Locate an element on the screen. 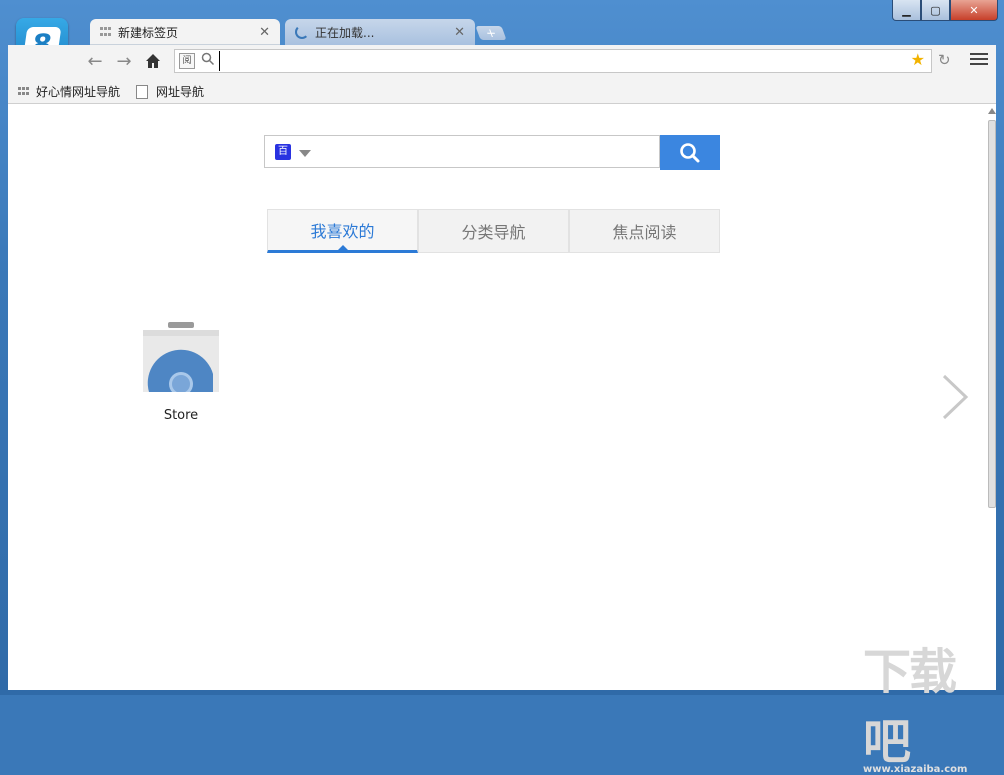 Image resolution: width=1004 pixels, height=775 pixels. scroll-up-icon is located at coordinates (992, 111).